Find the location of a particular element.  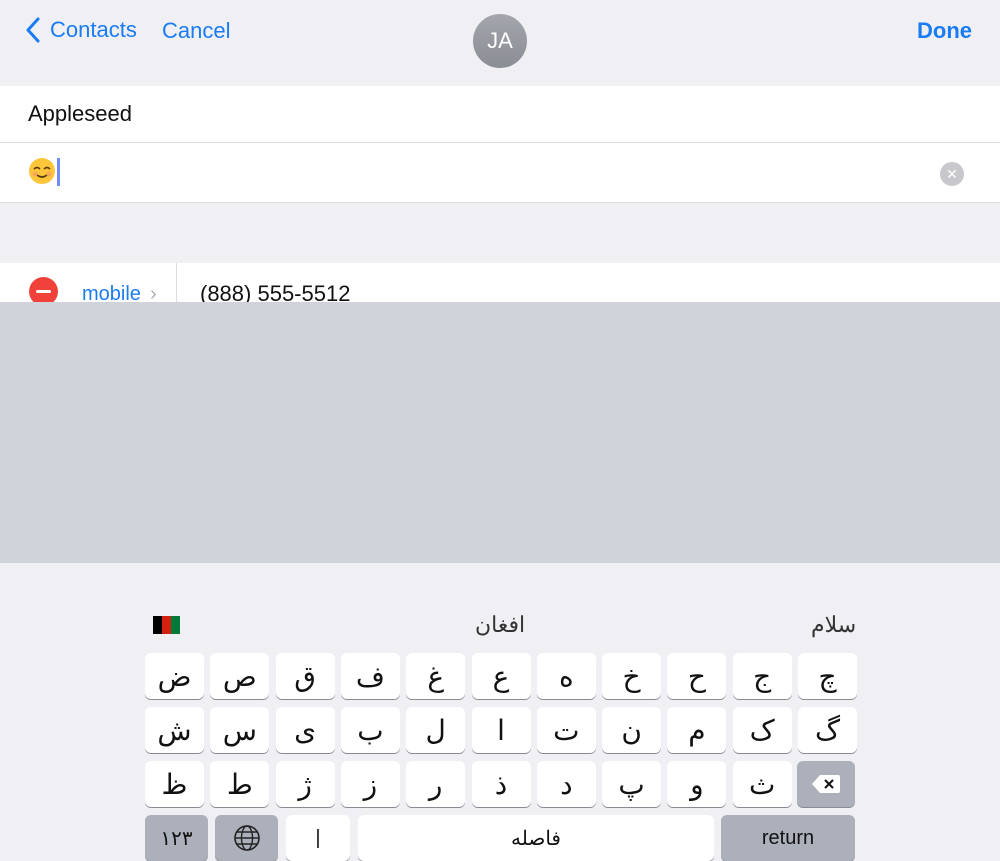

letter-key: س is located at coordinates (240, 730).